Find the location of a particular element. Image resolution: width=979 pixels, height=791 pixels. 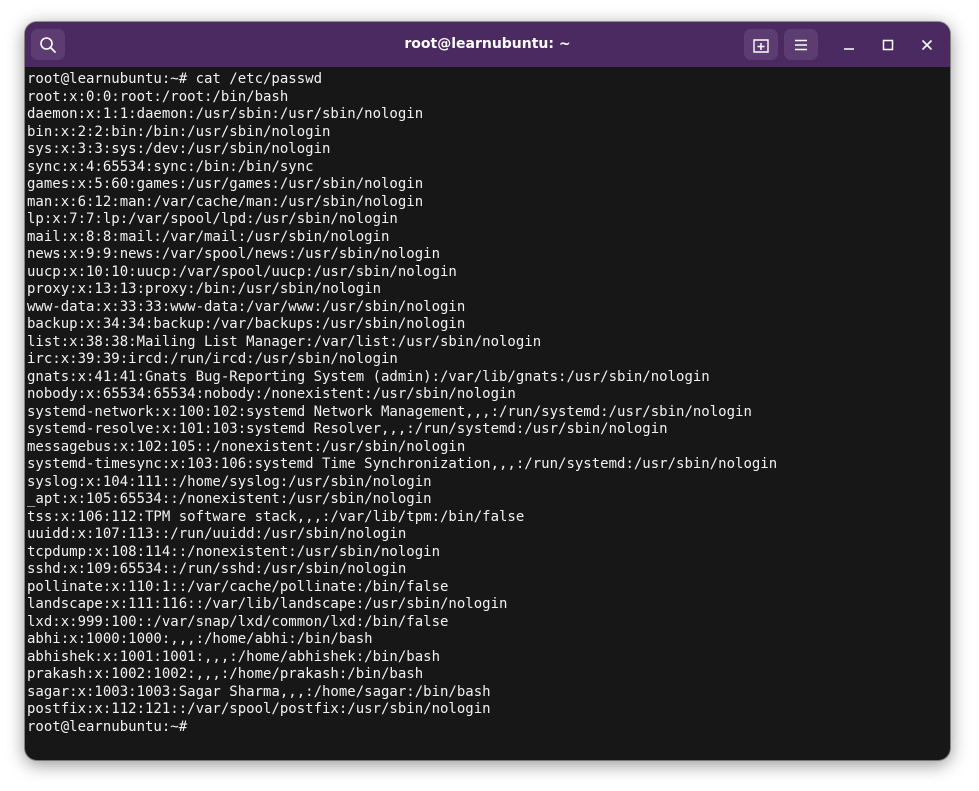

close-button is located at coordinates (927, 45).